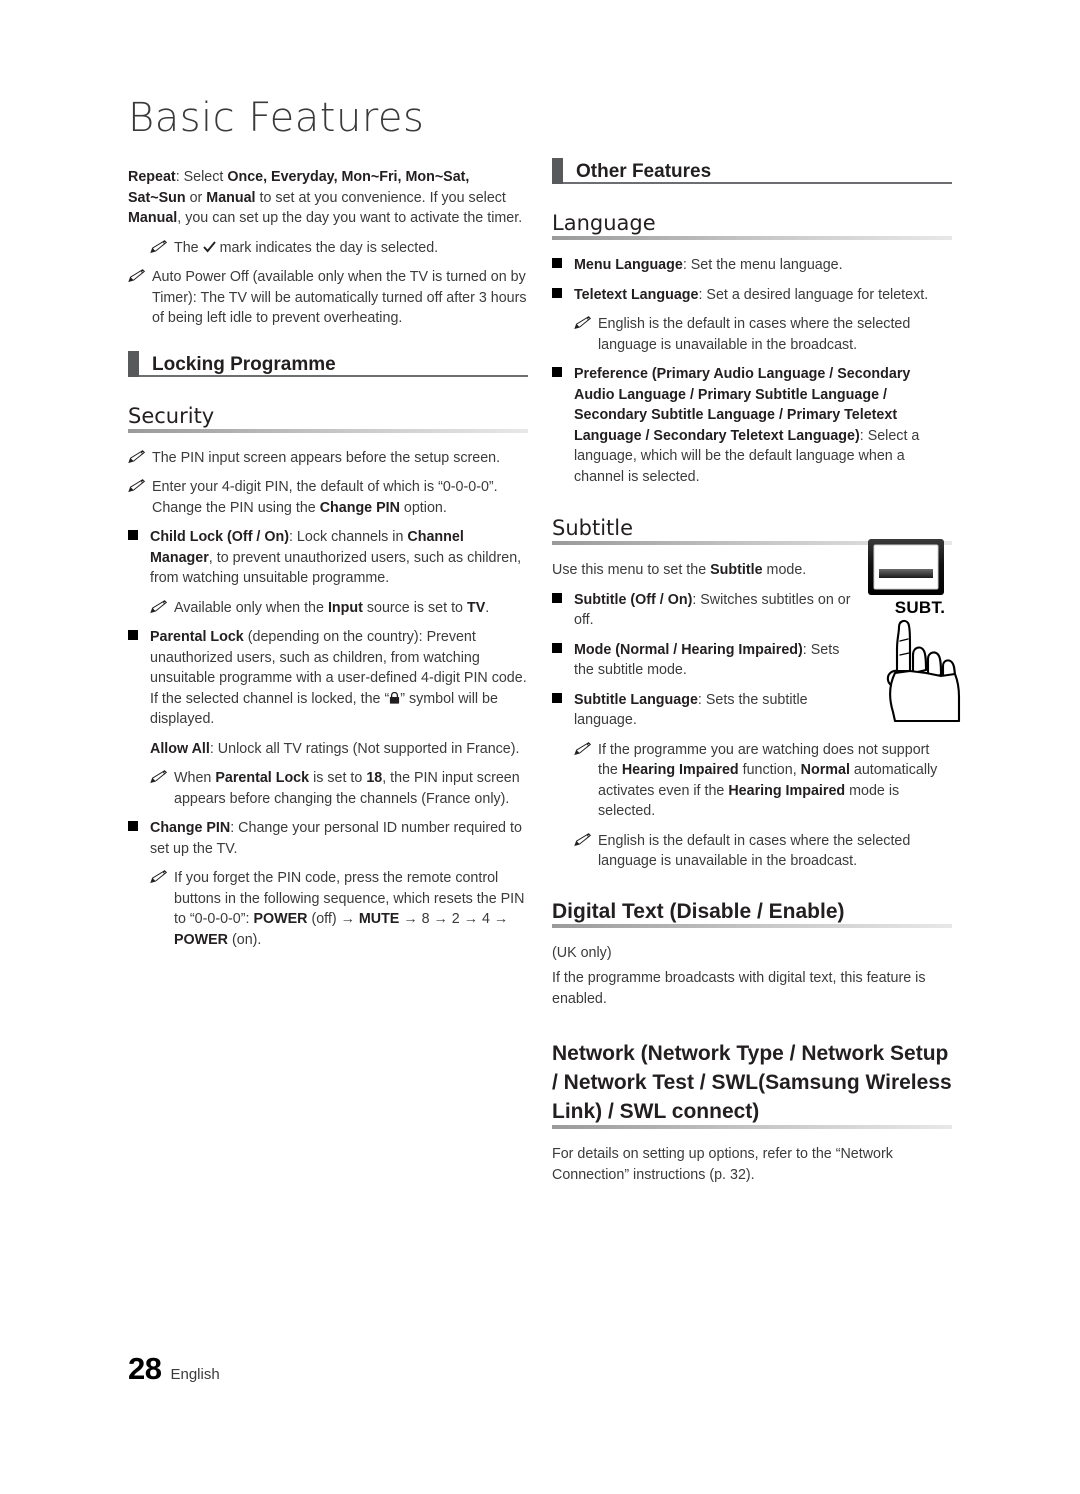 The width and height of the screenshot is (1080, 1494). What do you see at coordinates (380, 197) in the screenshot?
I see `repeat-text-3: to set at you convenience. If you select` at bounding box center [380, 197].